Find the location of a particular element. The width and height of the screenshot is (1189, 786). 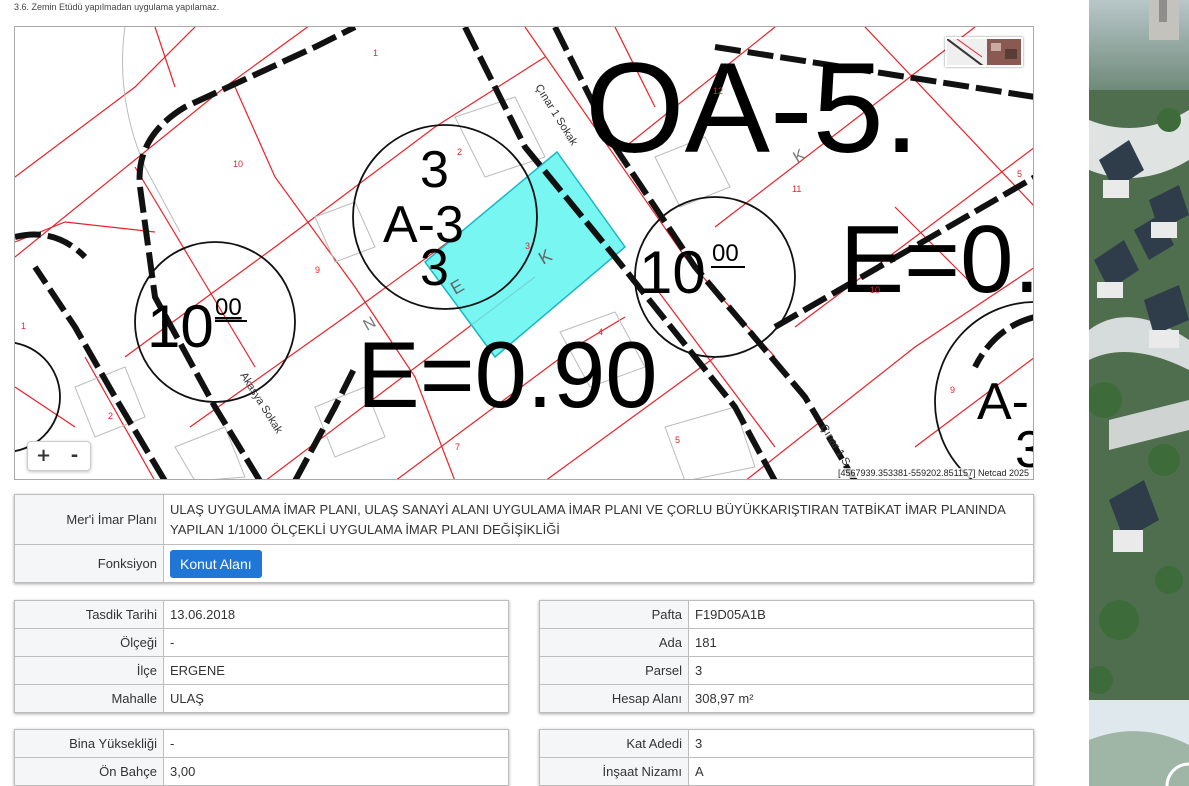

height-label-right: 10 is located at coordinates (672, 272).